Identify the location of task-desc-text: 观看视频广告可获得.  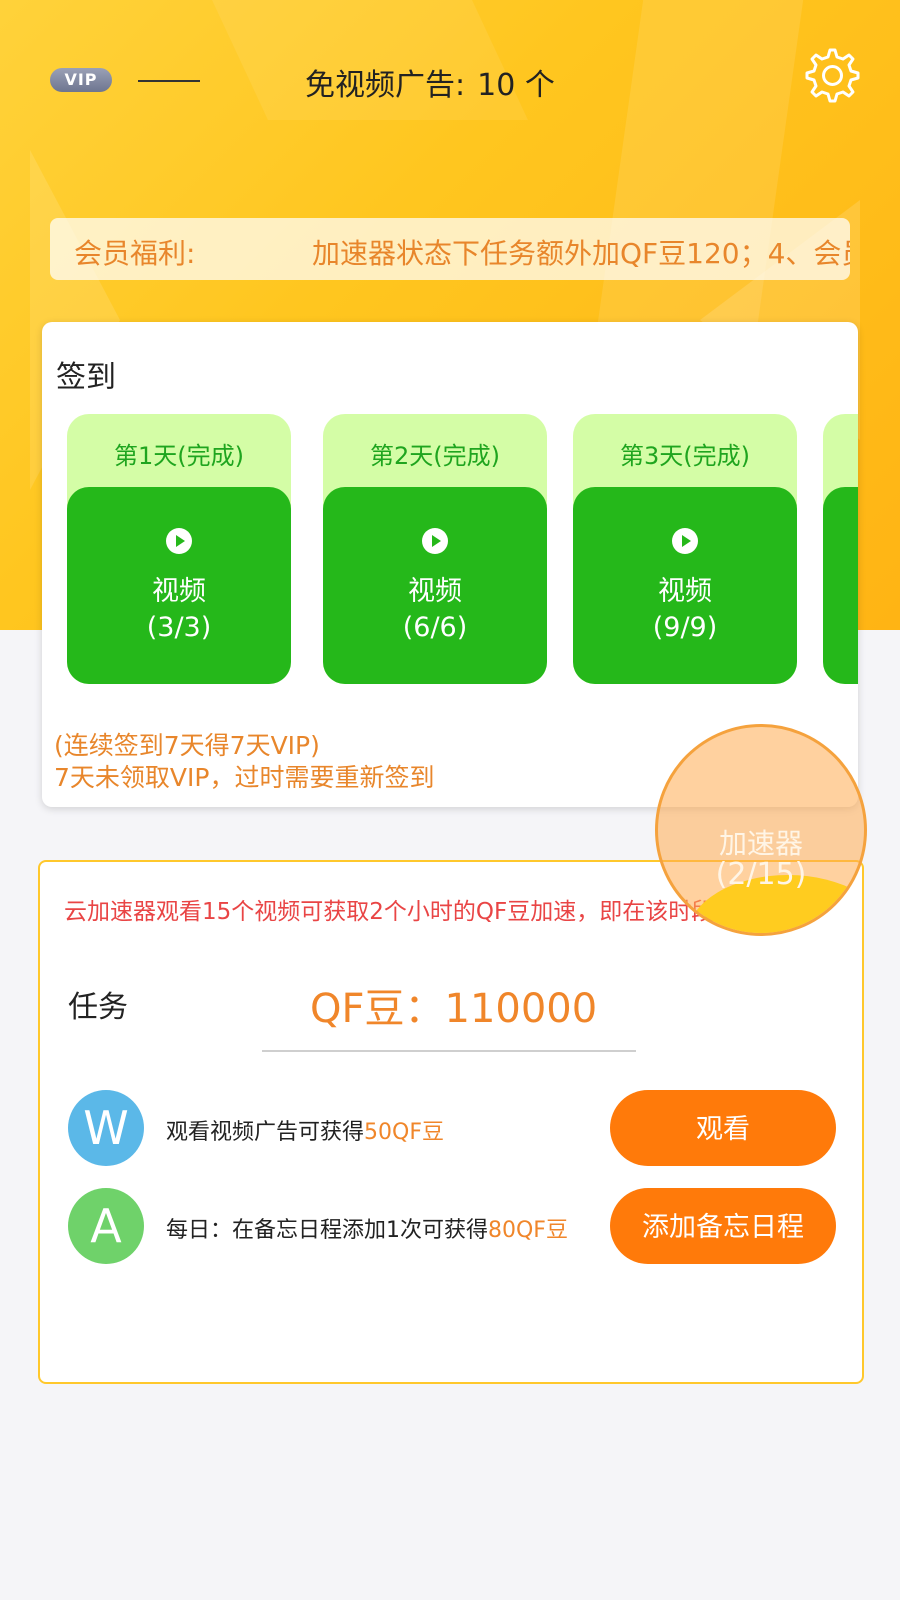
(265, 1132).